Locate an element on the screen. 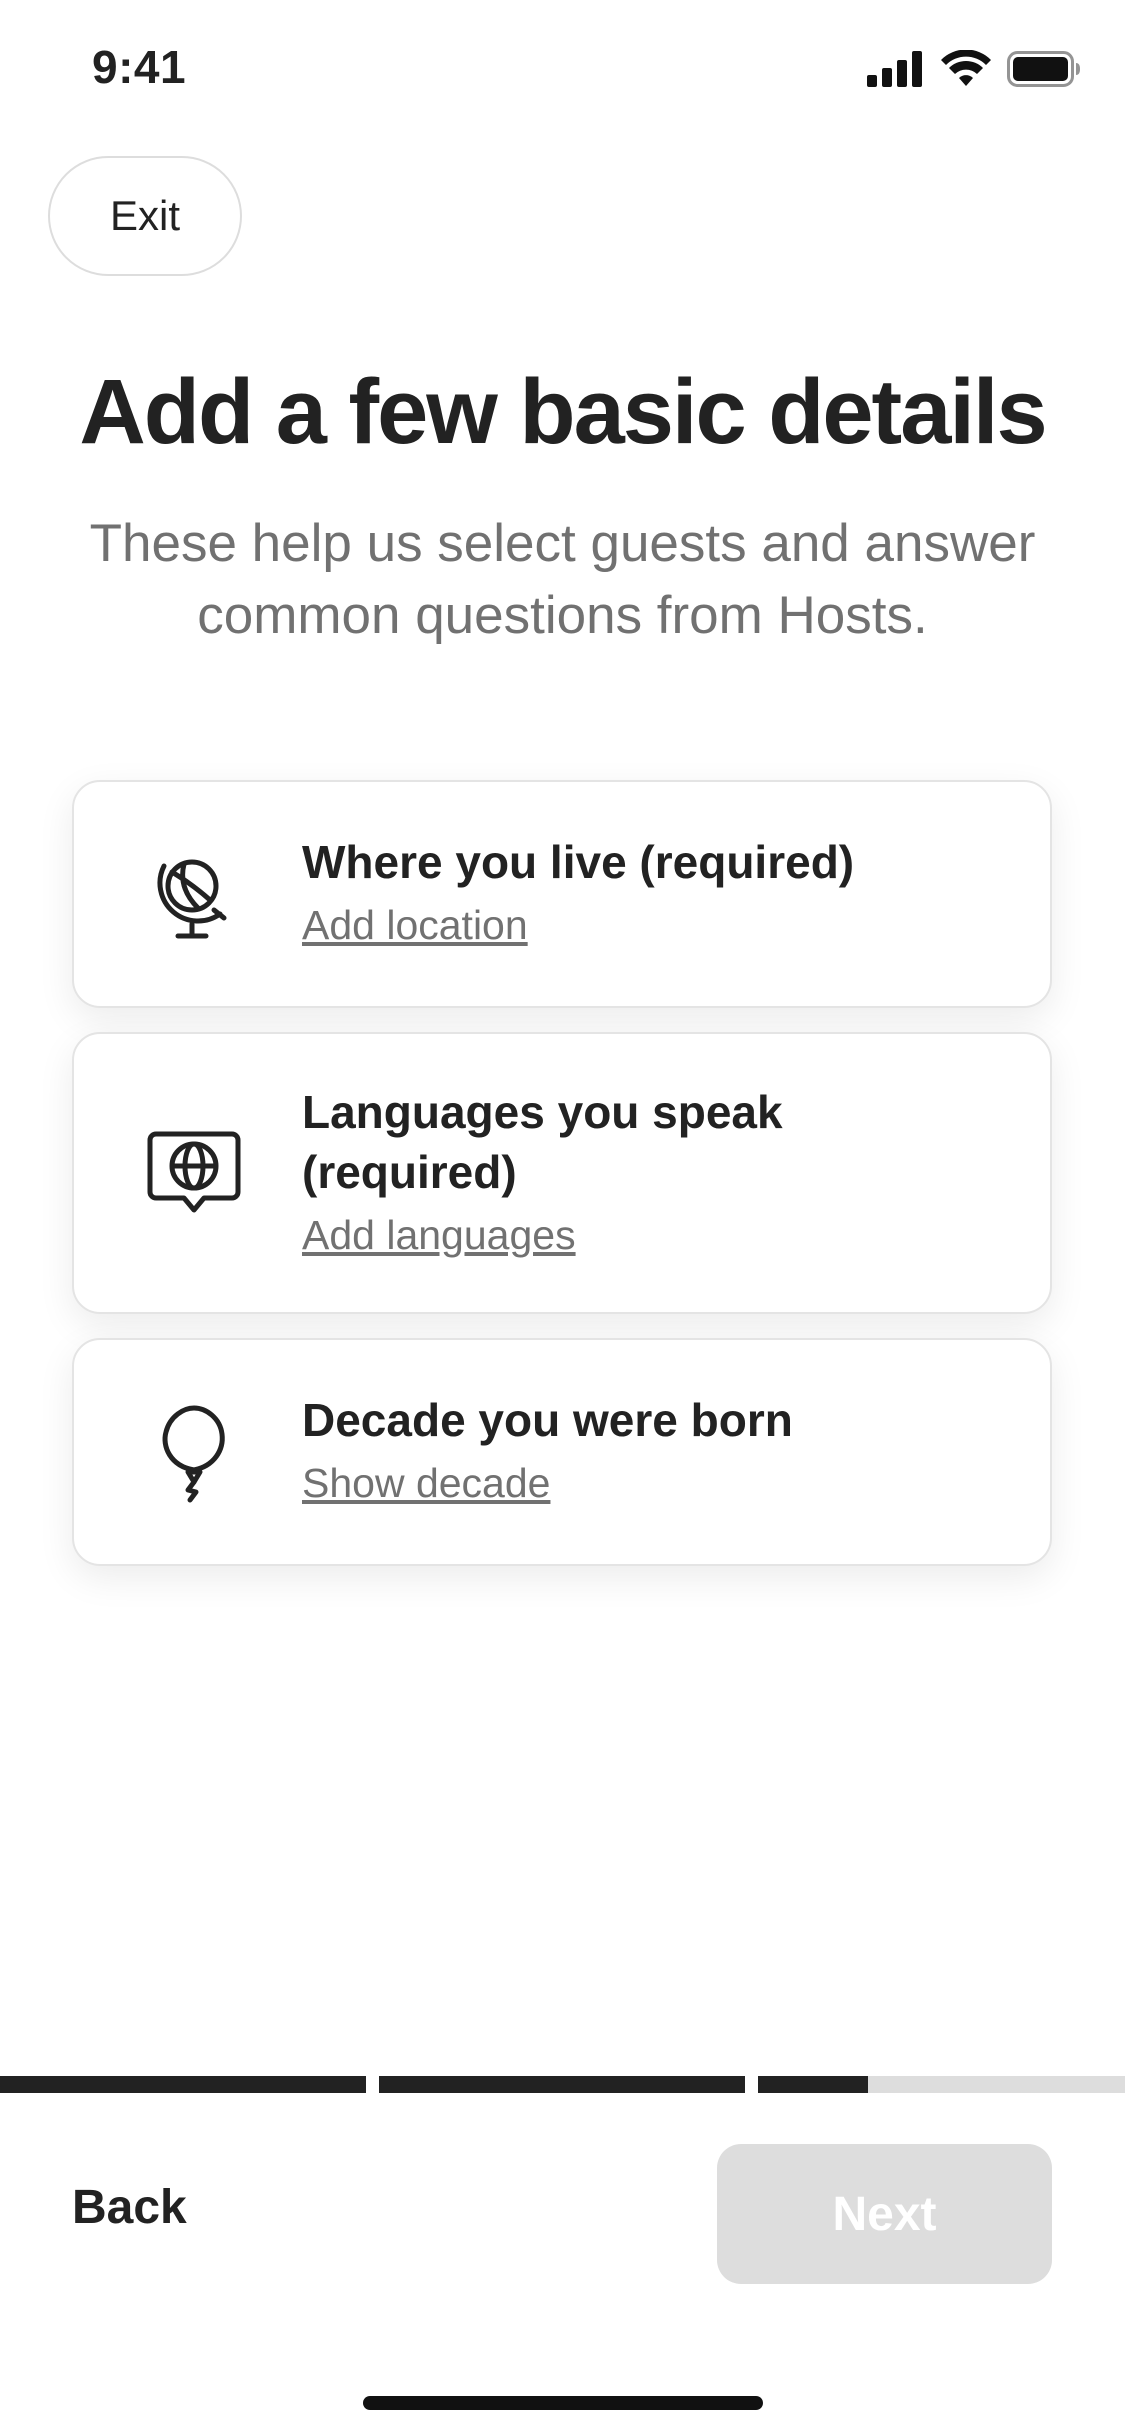 Image resolution: width=1125 pixels, height=2436 pixels. card-title: Languages you speak (required) is located at coordinates (542, 1142).